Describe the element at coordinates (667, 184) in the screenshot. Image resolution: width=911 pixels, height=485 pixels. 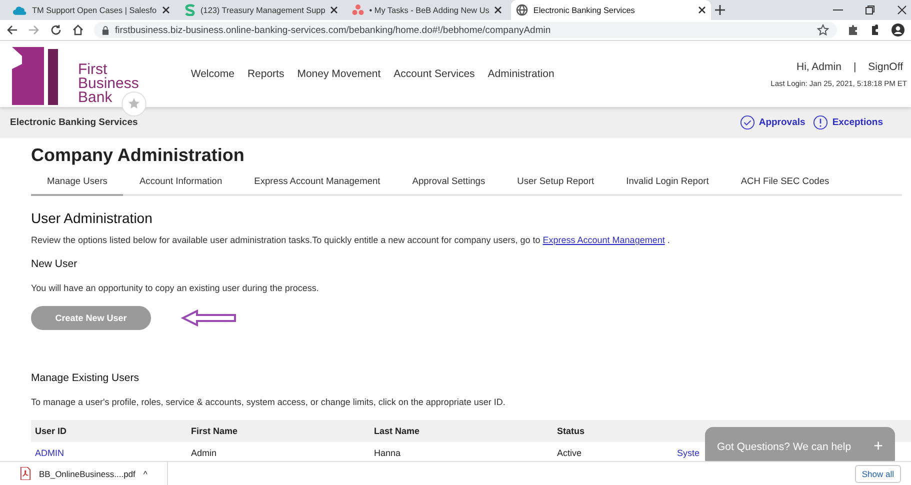
I see `tab: Invalid Login Report` at that location.